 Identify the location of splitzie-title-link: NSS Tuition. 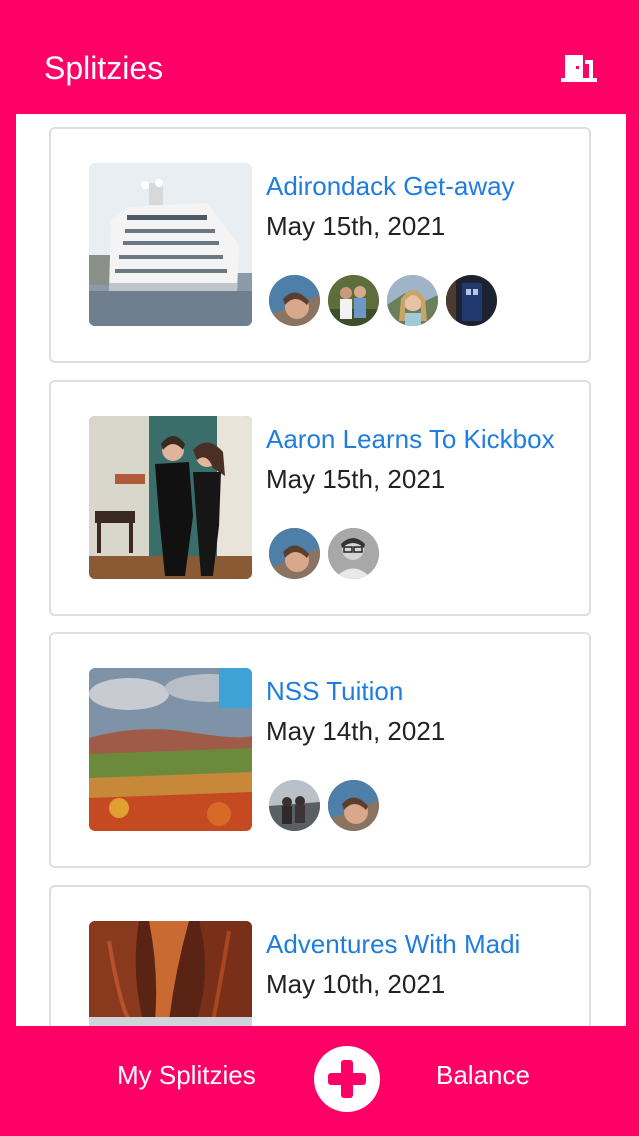
(334, 691).